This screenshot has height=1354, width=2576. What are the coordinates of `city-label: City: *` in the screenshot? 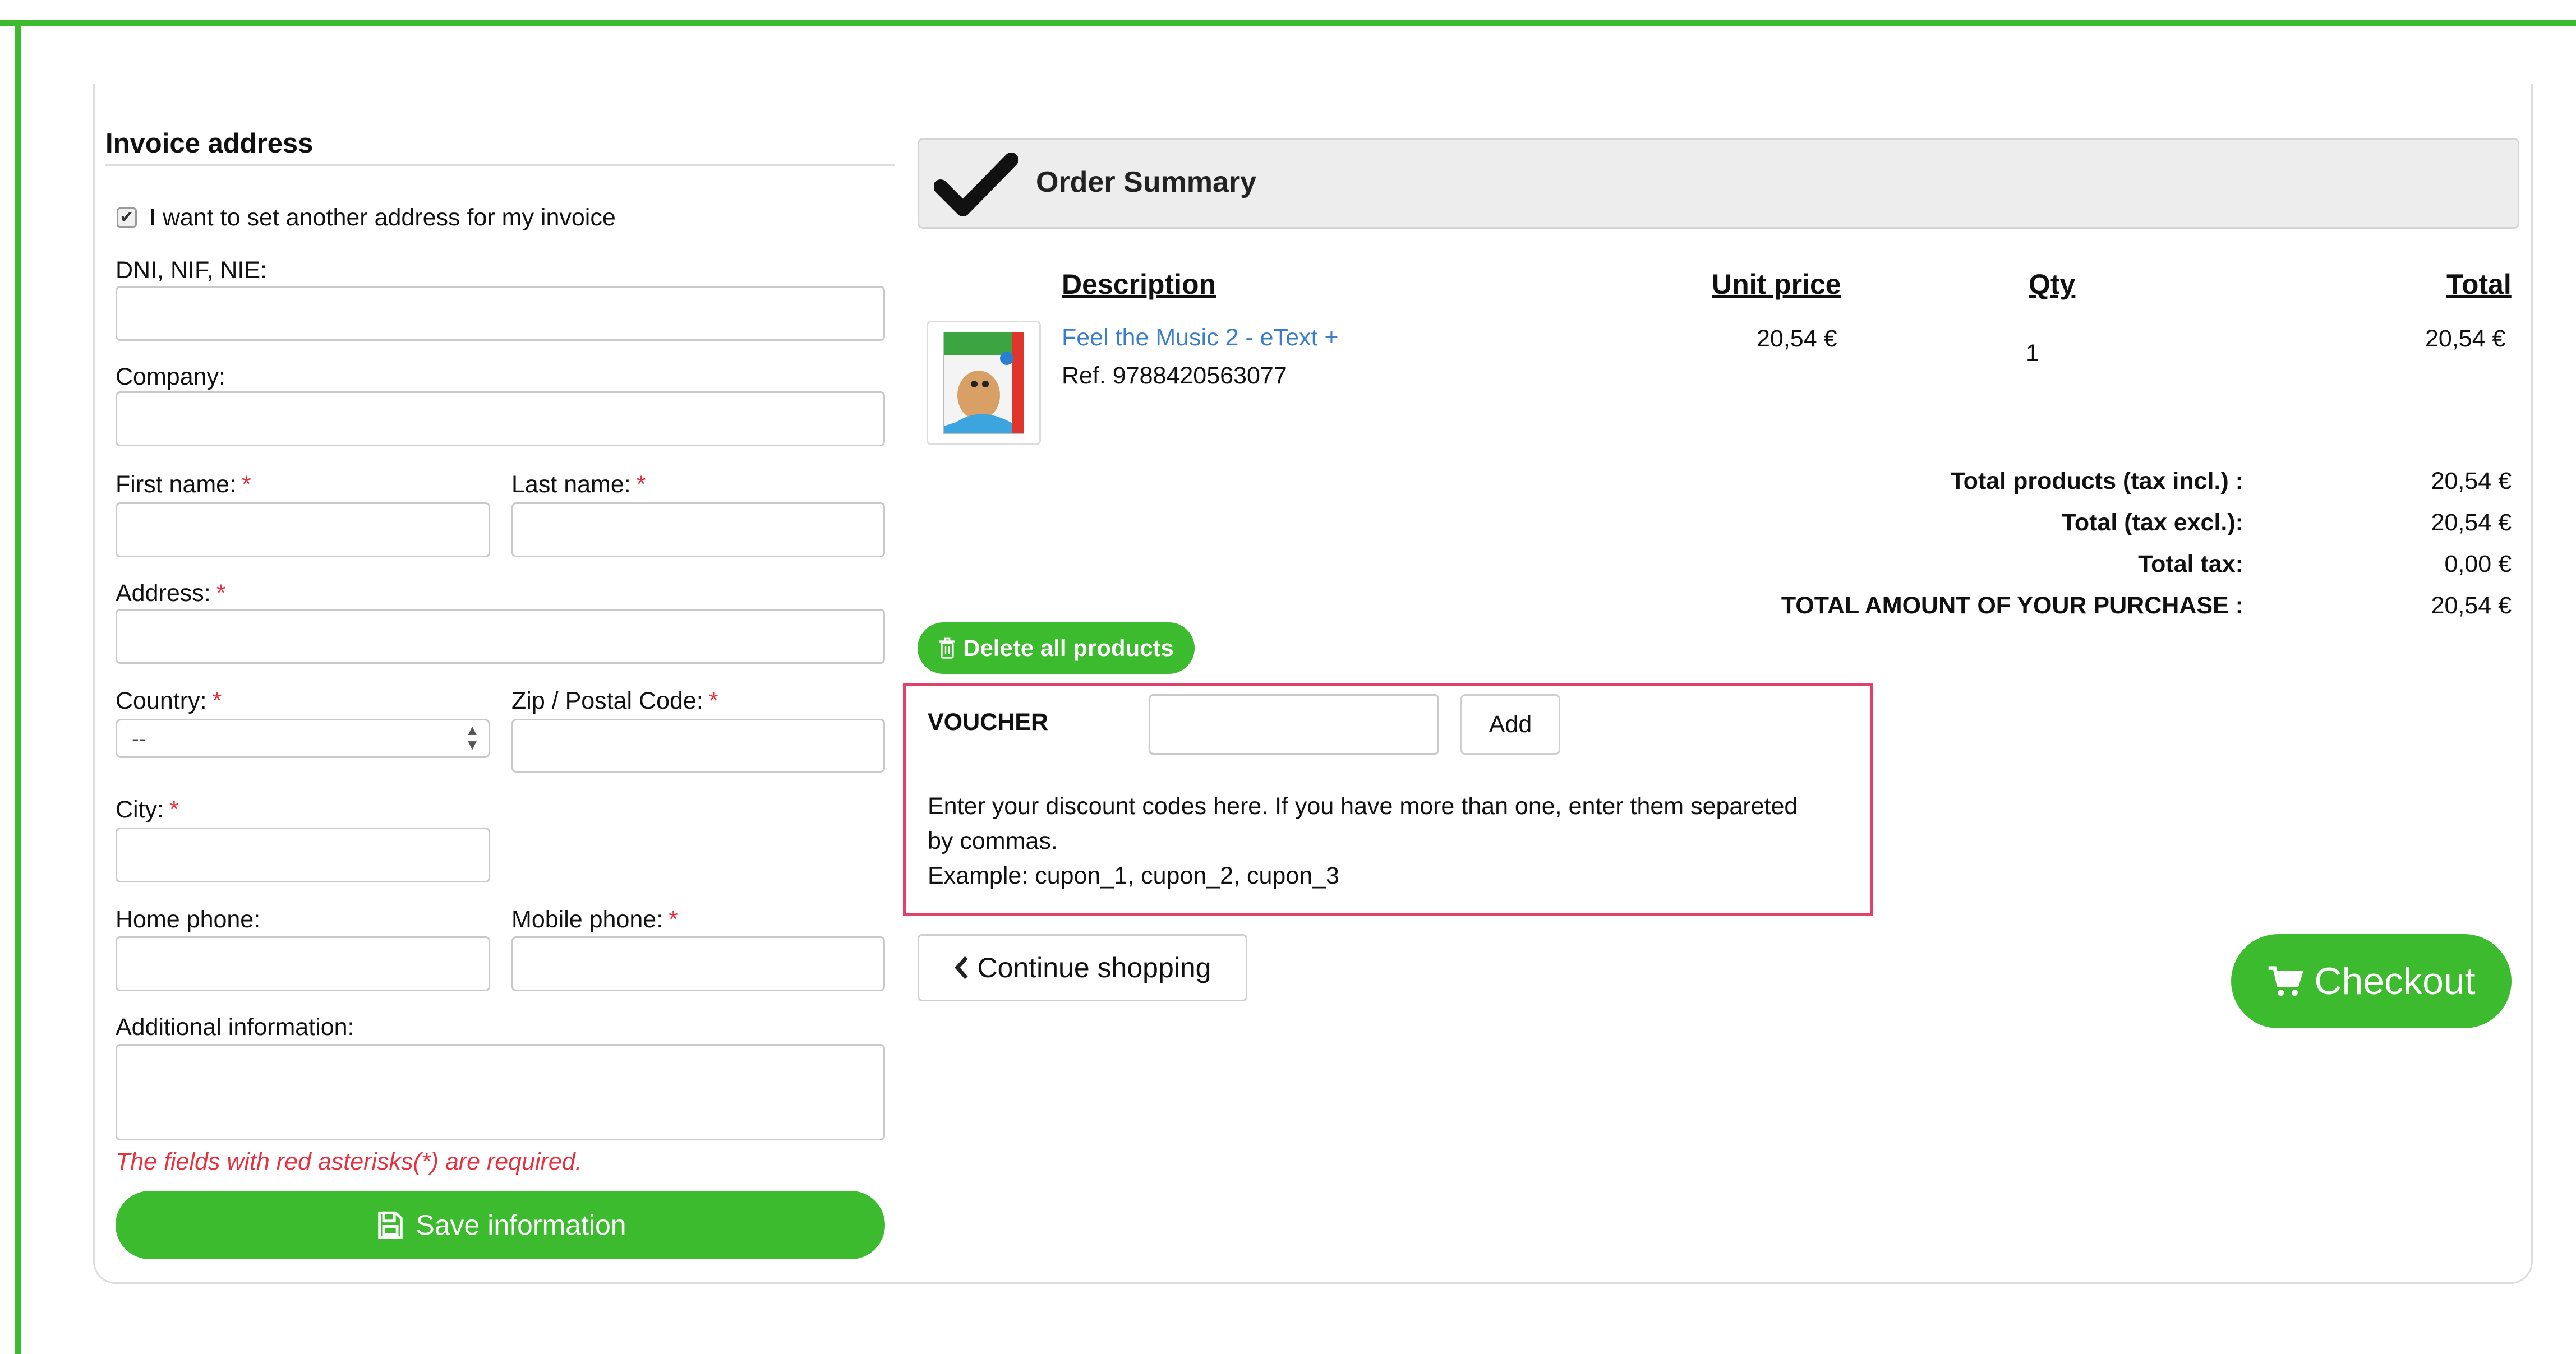 It's located at (147, 809).